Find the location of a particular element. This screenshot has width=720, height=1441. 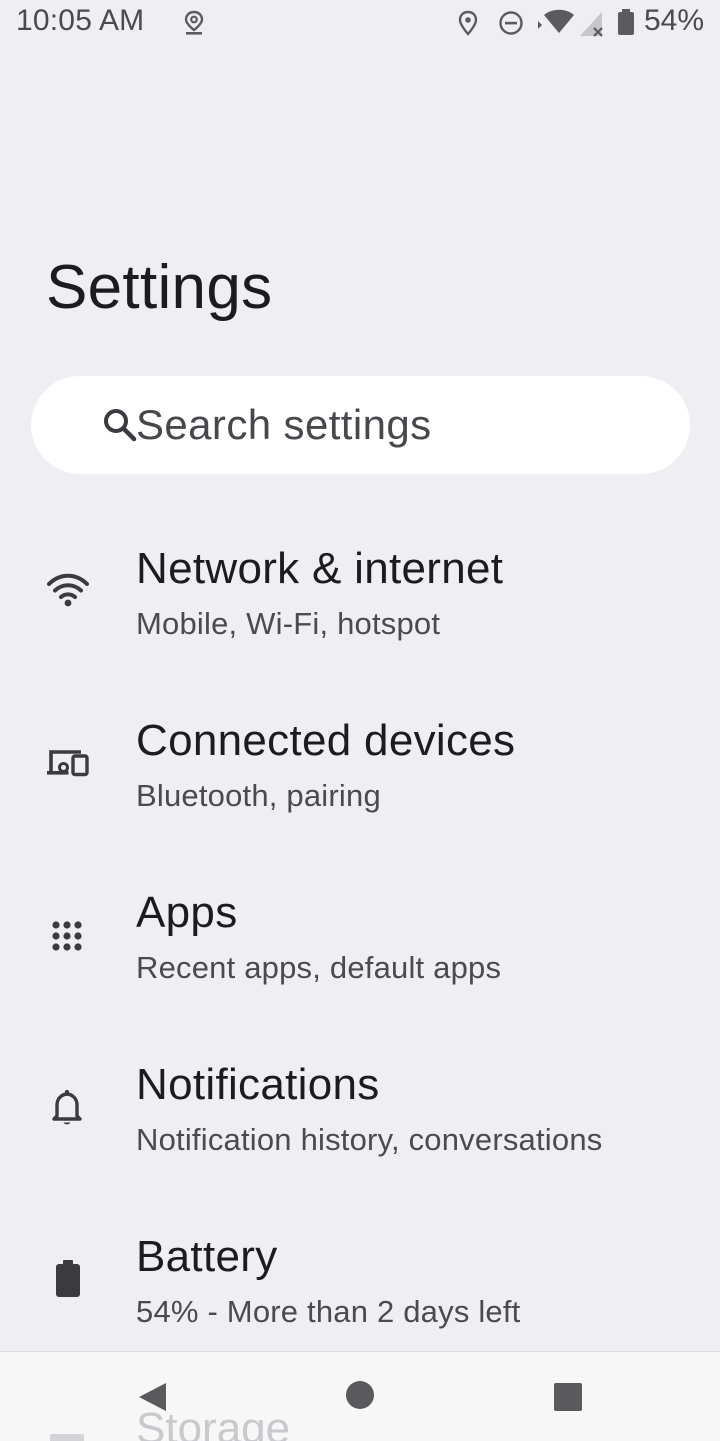

settings-item-summary: Notification history, conversations is located at coordinates (369, 1139).